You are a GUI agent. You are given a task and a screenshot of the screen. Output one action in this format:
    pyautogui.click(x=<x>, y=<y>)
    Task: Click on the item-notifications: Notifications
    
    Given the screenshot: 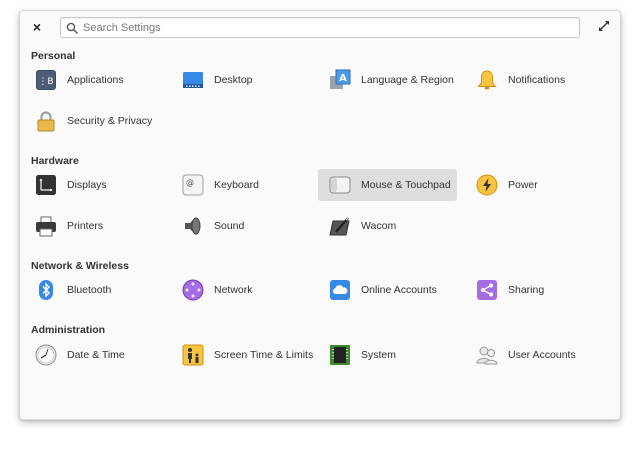 What is the action you would take?
    pyautogui.click(x=534, y=80)
    